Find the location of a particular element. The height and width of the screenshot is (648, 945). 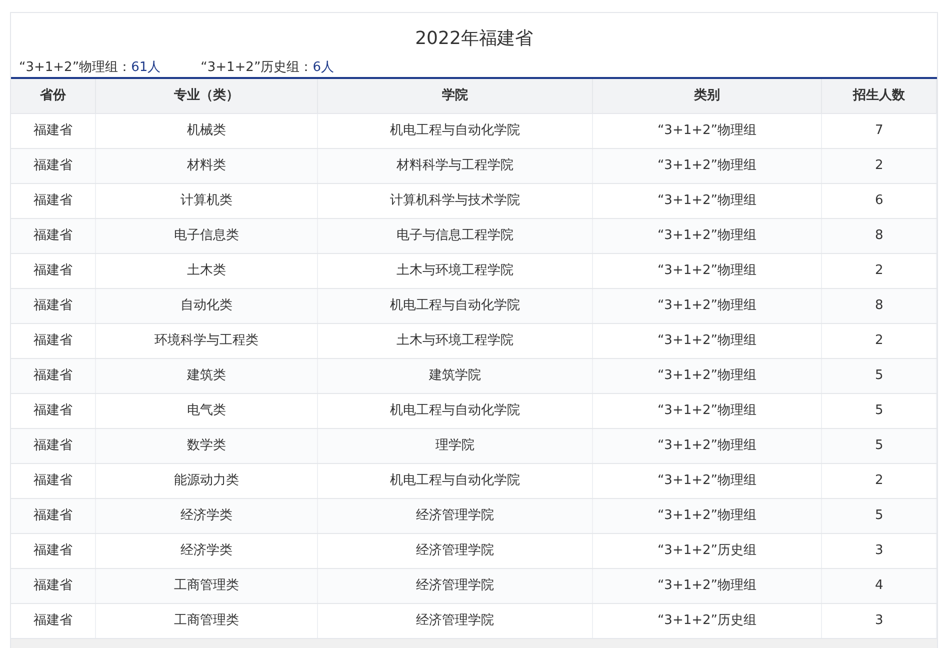

table-cell: 能源动力类 is located at coordinates (207, 481).